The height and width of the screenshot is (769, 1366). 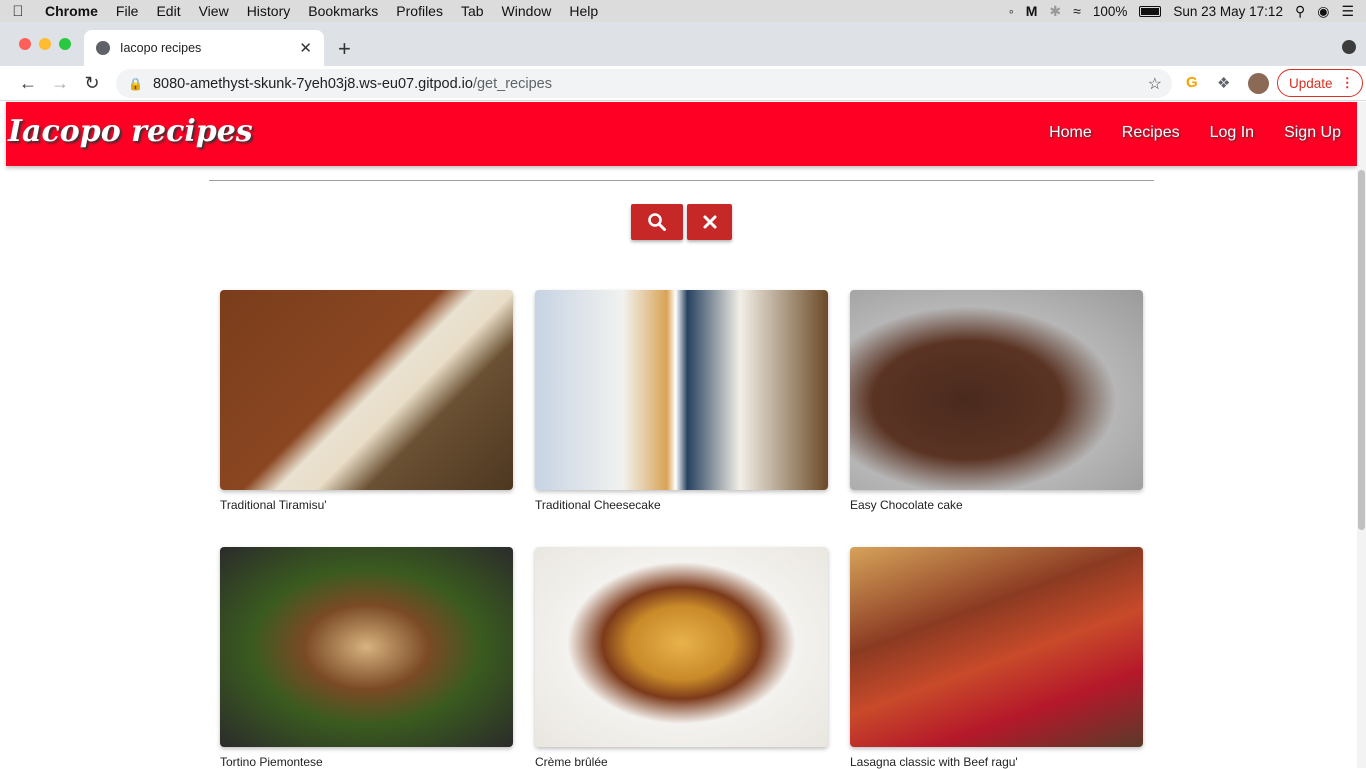 I want to click on url-path: /get_recipes, so click(x=512, y=83).